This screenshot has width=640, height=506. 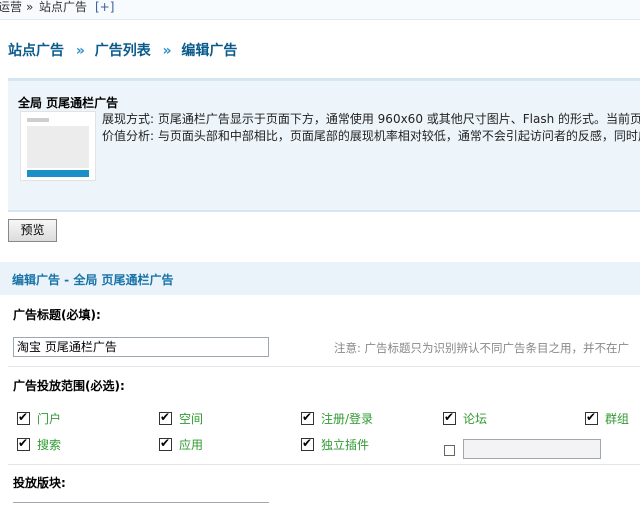 What do you see at coordinates (58, 146) in the screenshot?
I see `footer-banner-thumbnail-icon` at bounding box center [58, 146].